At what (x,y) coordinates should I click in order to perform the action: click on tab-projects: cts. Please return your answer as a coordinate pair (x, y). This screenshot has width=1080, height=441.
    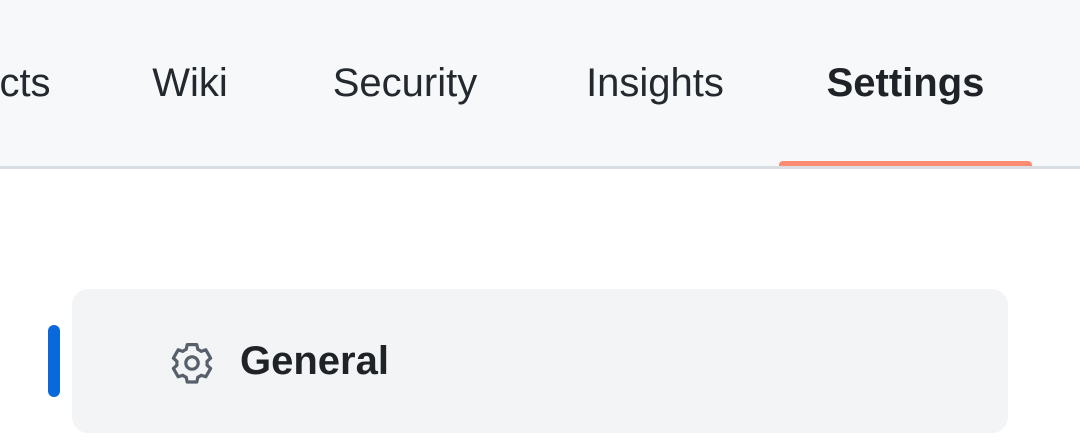
    Looking at the image, I should click on (30, 83).